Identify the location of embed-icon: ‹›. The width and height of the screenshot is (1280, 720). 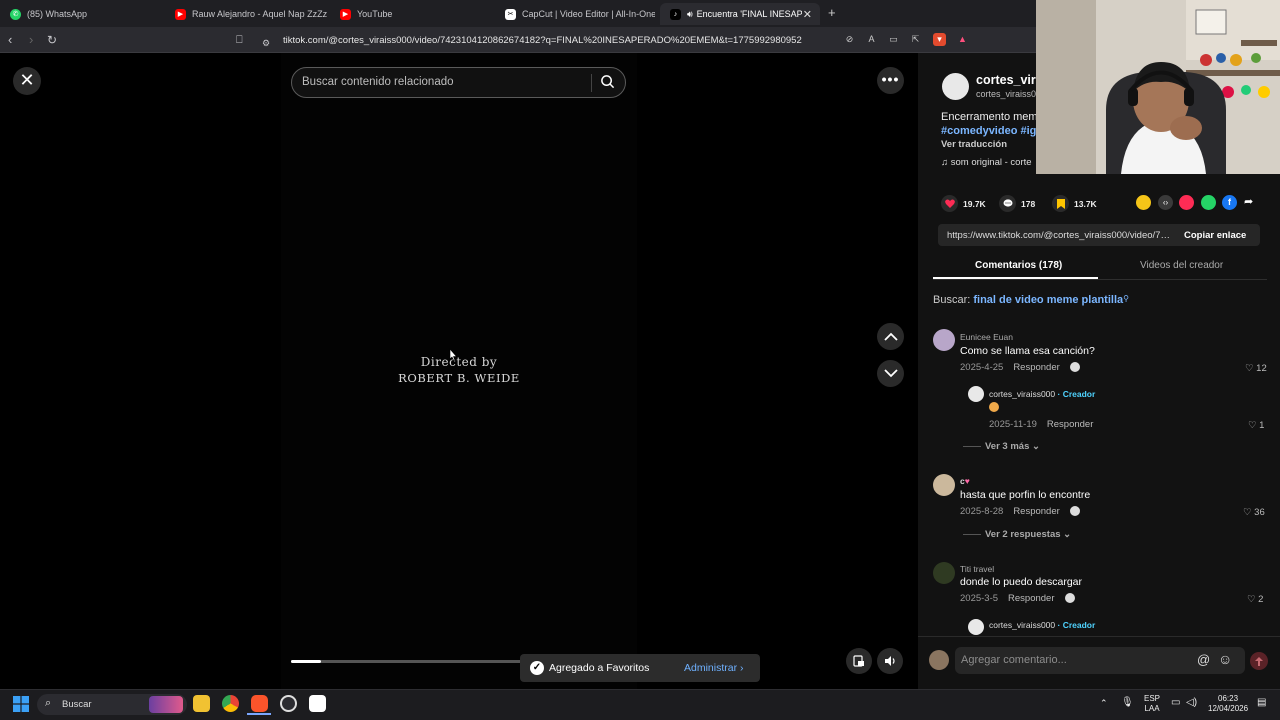
(1165, 202).